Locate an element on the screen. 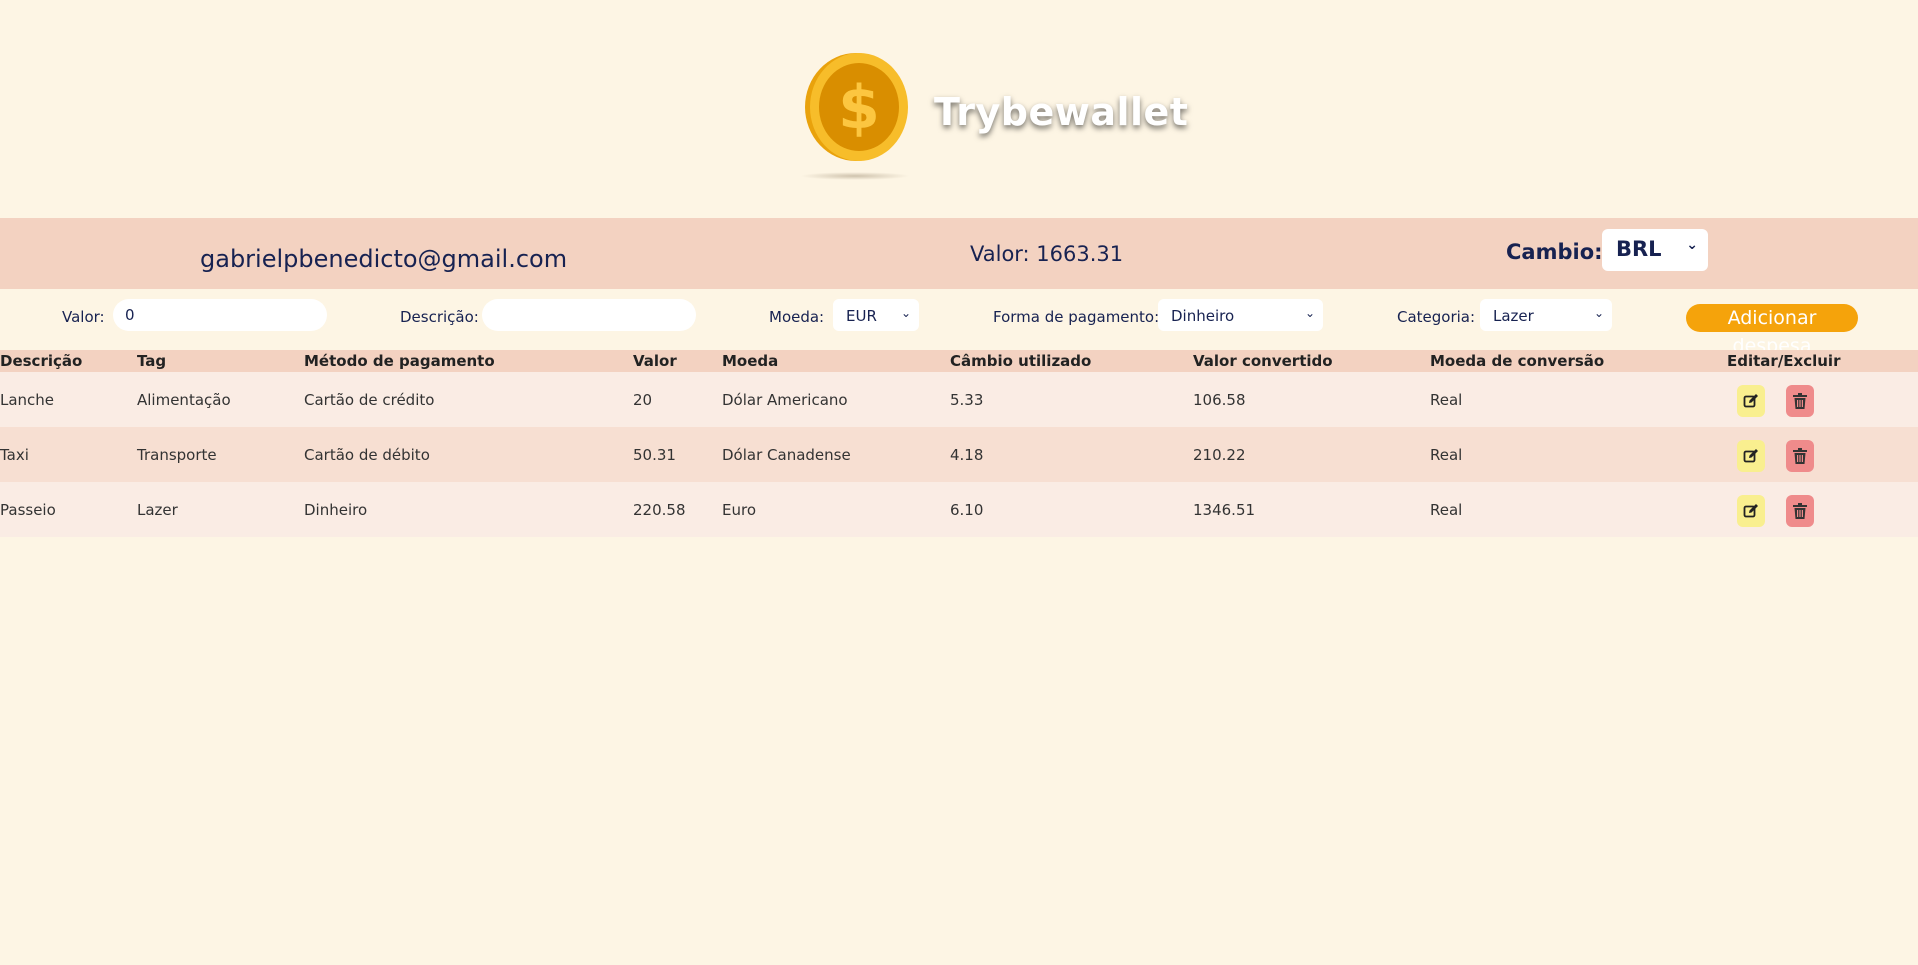  valor-label: Valor: is located at coordinates (83, 317).